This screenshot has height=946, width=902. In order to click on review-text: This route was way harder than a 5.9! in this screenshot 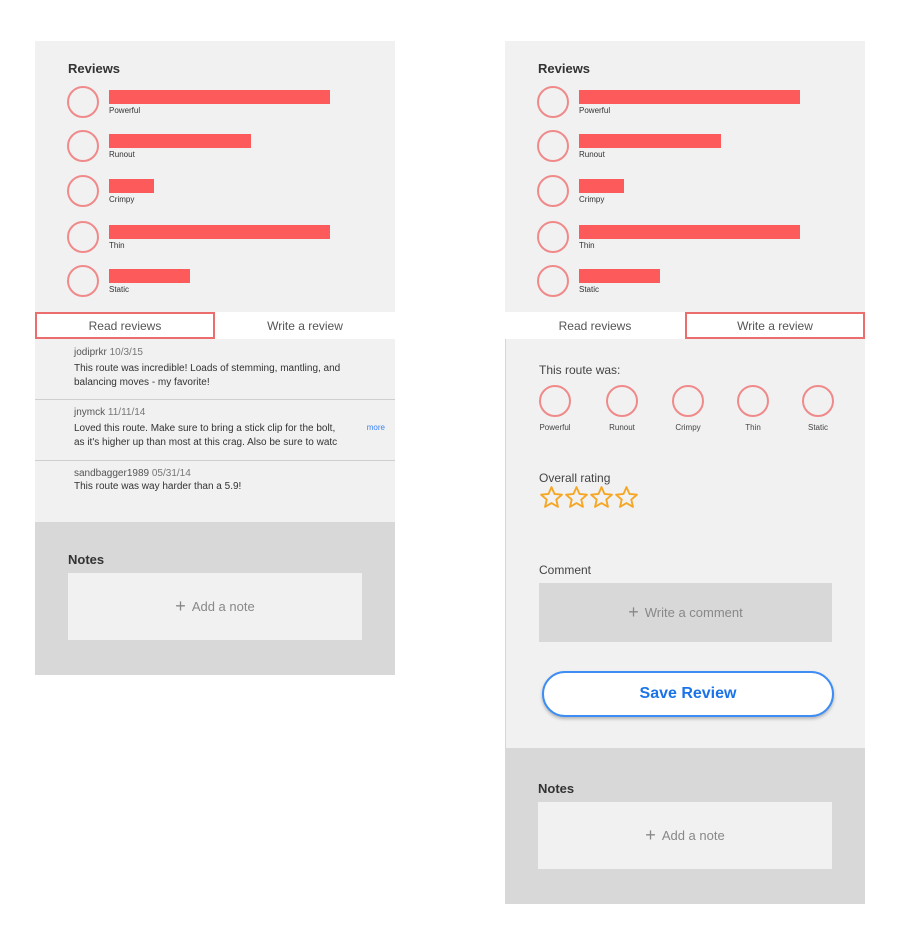, I will do `click(219, 487)`.